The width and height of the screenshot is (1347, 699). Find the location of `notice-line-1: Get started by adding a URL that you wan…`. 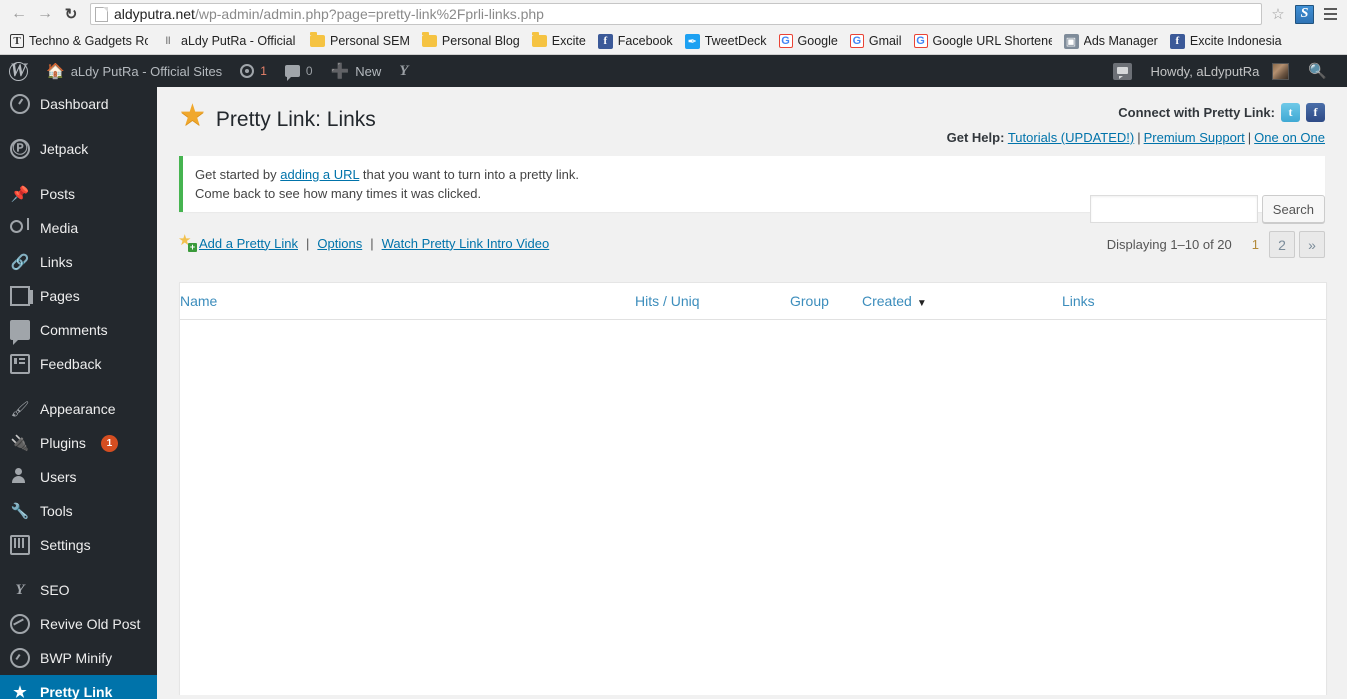

notice-line-1: Get started by adding a URL that you wan… is located at coordinates (754, 174).